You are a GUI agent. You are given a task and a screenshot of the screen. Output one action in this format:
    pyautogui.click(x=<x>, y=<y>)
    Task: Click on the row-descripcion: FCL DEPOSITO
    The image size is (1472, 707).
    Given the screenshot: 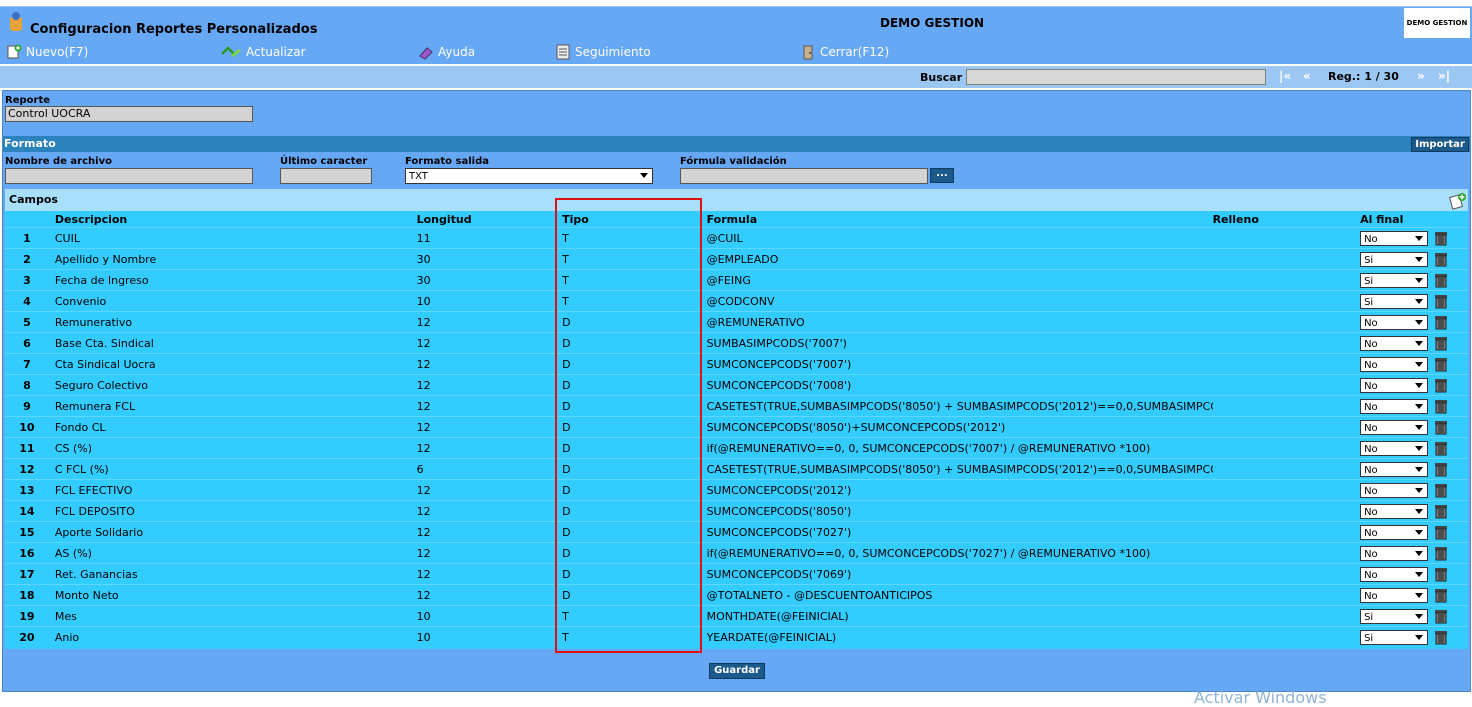 What is the action you would take?
    pyautogui.click(x=232, y=511)
    